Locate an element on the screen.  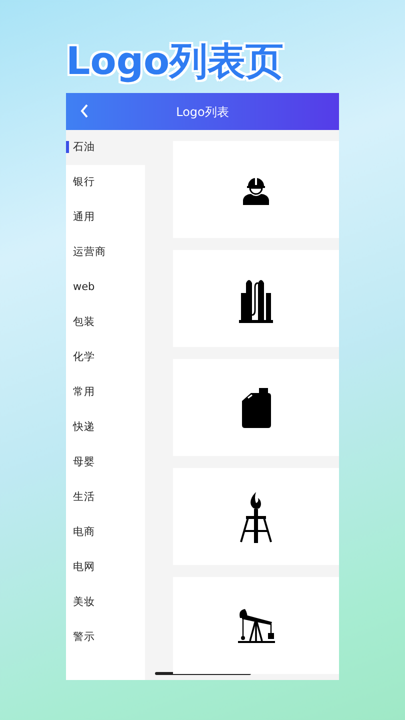
category-item: 常用 is located at coordinates (105, 392).